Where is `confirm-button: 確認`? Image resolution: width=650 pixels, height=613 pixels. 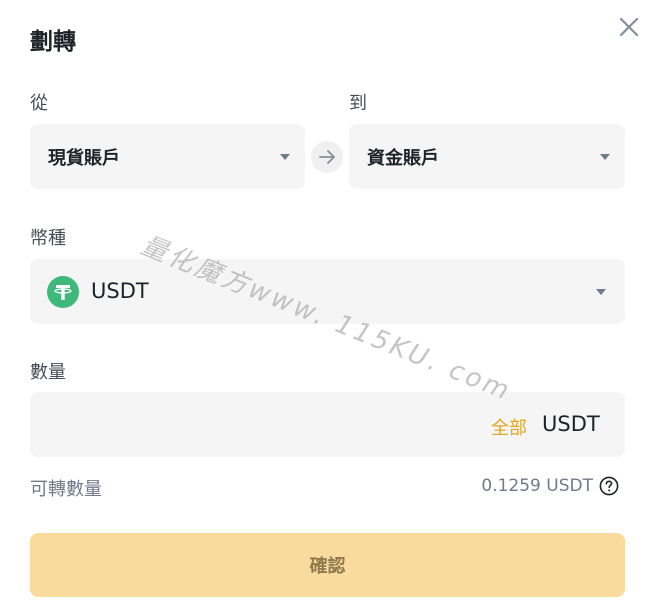 confirm-button: 確認 is located at coordinates (327, 565).